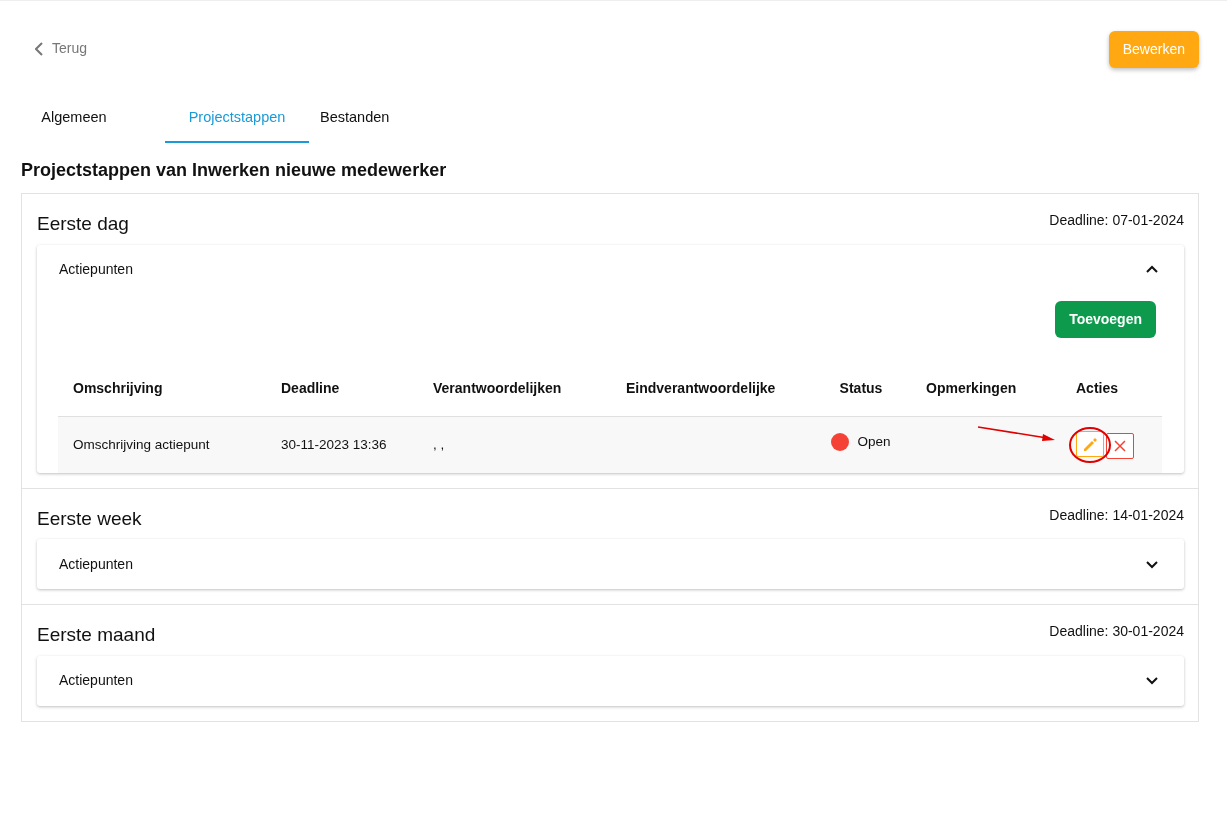 The width and height of the screenshot is (1227, 821). Describe the element at coordinates (711, 389) in the screenshot. I see `column-header: Eindverantwoordelijke` at that location.